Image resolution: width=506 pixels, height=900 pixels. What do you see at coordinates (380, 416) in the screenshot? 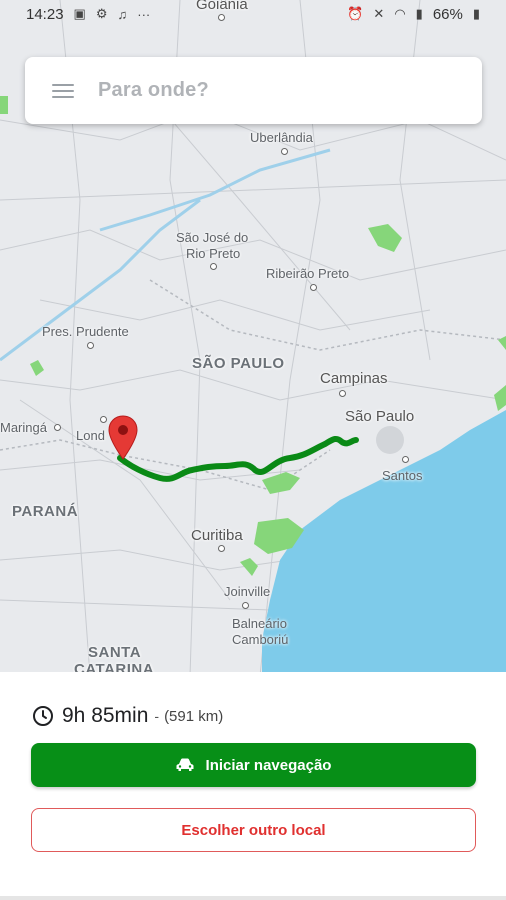
I see `place-sao-paulo-city: São Paulo` at bounding box center [380, 416].